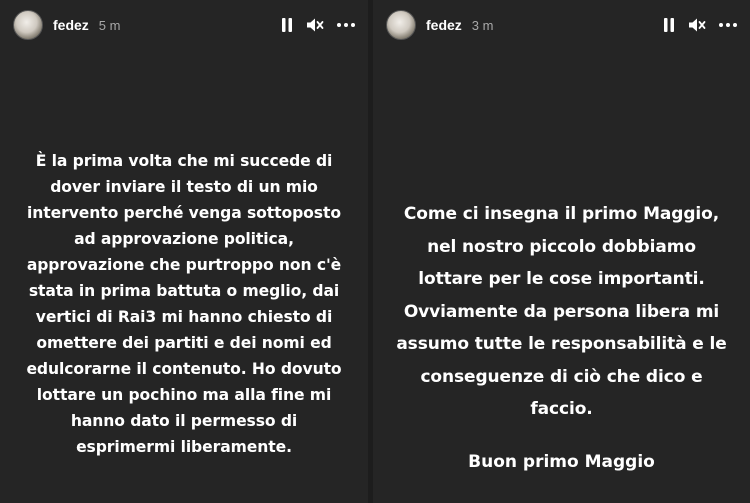  What do you see at coordinates (561, 376) in the screenshot?
I see `story-text-line: conseguenze di ciò che dico e` at bounding box center [561, 376].